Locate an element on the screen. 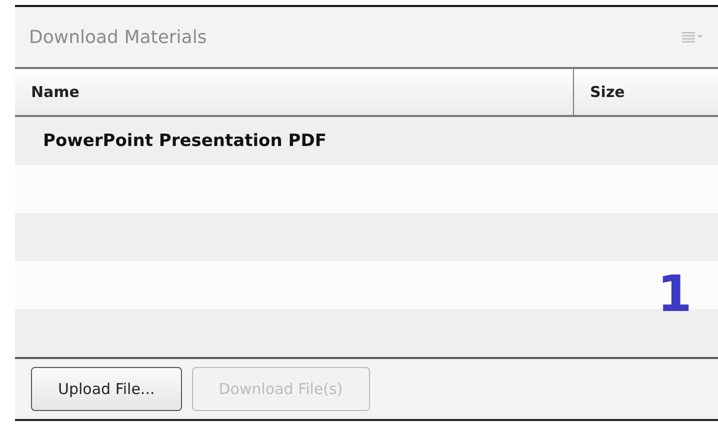  annotation-number: 1 is located at coordinates (674, 294).